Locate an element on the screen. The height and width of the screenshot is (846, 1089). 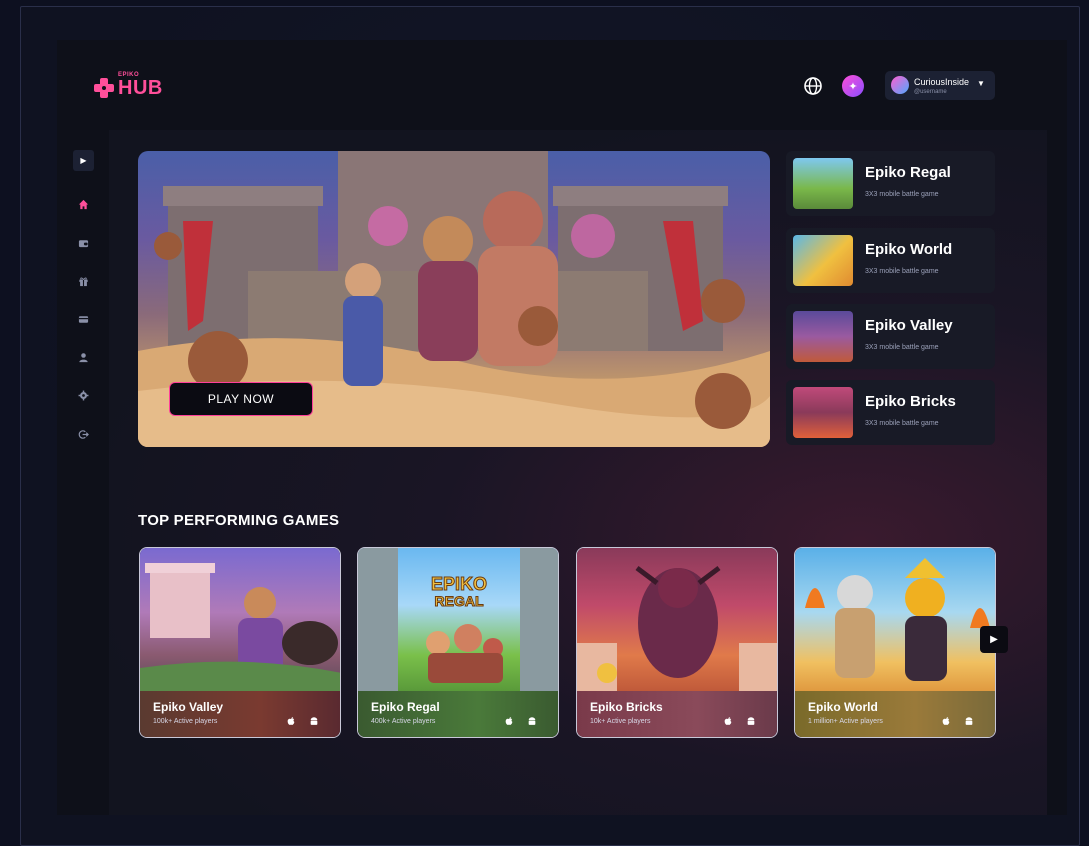
sidebar-toggle-button: ▶ is located at coordinates (83, 160).